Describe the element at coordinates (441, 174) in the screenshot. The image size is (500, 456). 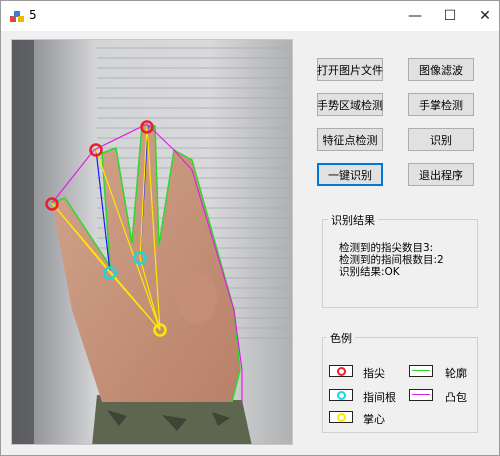
I see `exit-button: 退出程序` at that location.